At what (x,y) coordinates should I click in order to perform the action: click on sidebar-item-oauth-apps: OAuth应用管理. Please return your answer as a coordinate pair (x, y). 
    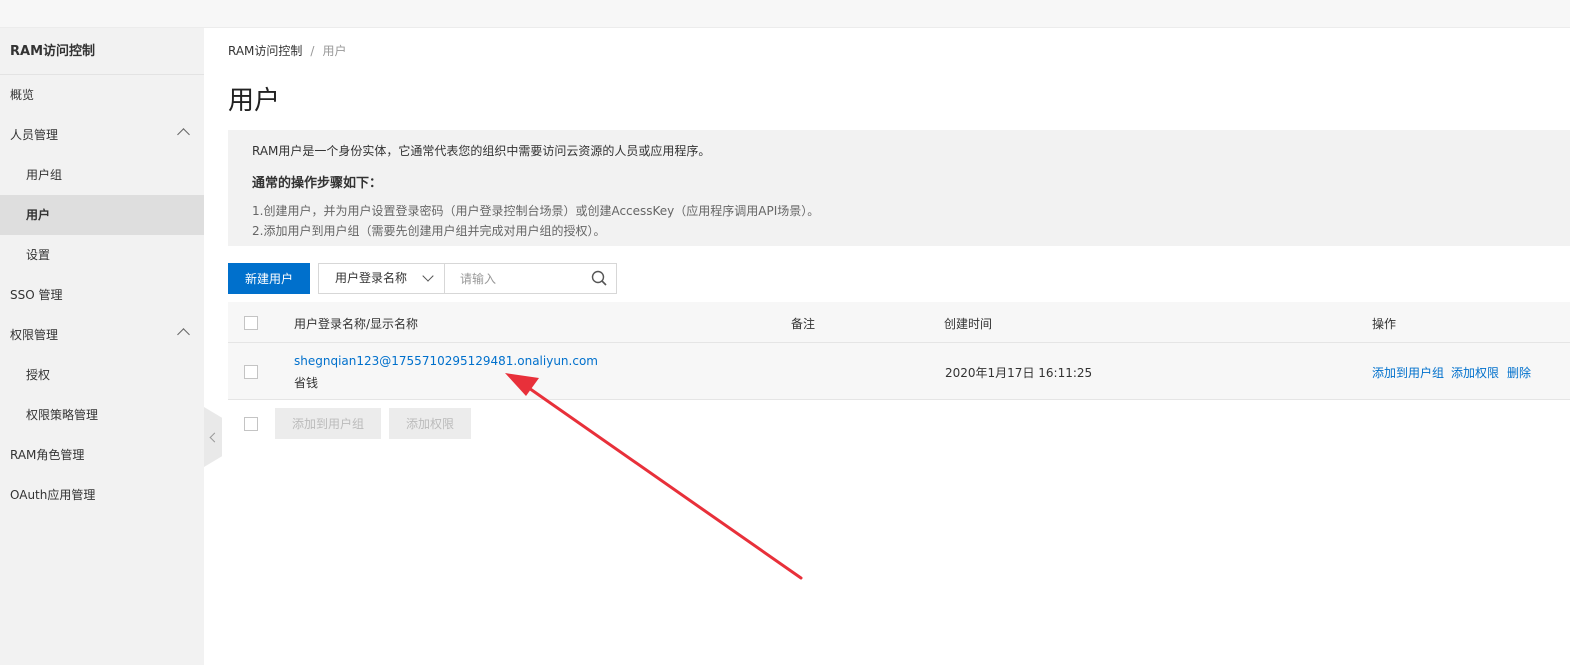
    Looking at the image, I should click on (102, 495).